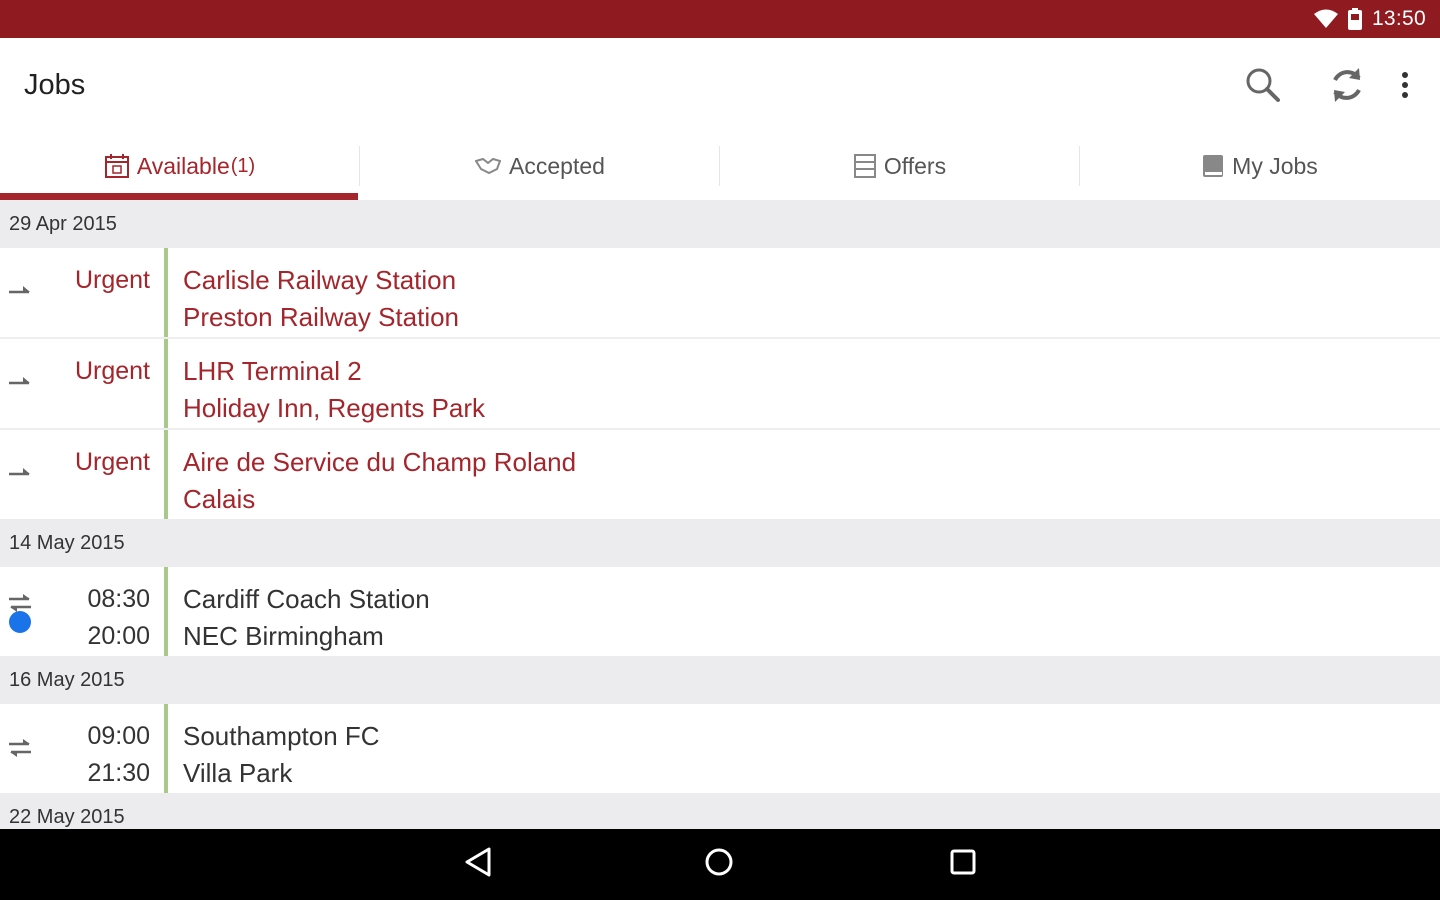 The width and height of the screenshot is (1440, 900). What do you see at coordinates (183, 165) in the screenshot?
I see `tab-available-label: Available` at bounding box center [183, 165].